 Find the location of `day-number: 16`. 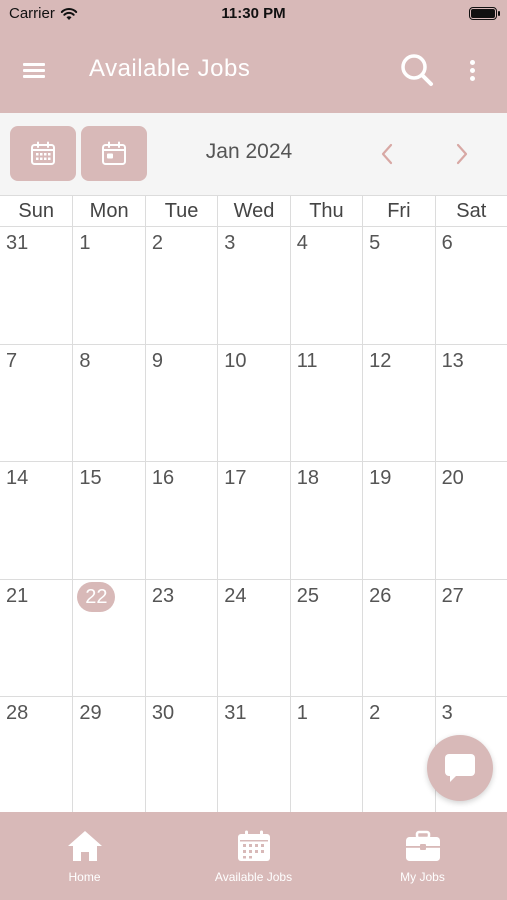

day-number: 16 is located at coordinates (163, 478).